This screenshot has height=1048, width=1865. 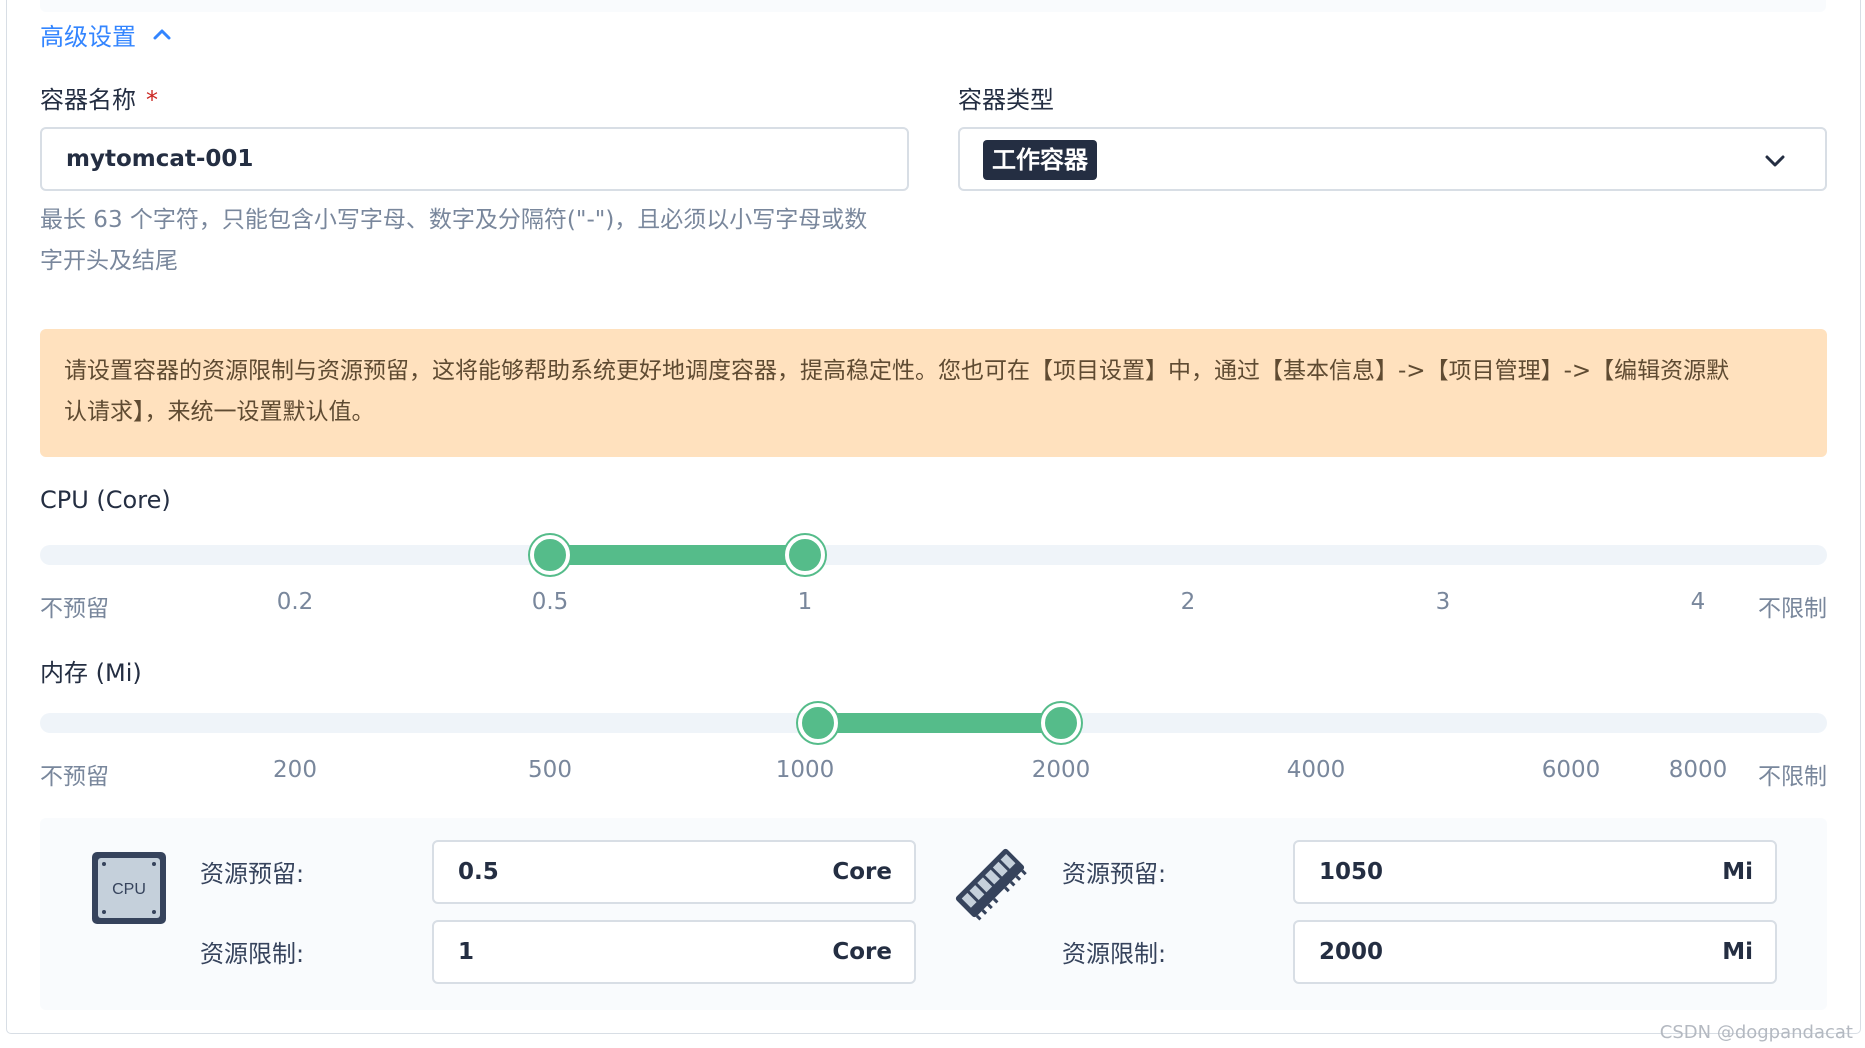 What do you see at coordinates (88, 100) in the screenshot?
I see `container-name-label-text: 容器名称` at bounding box center [88, 100].